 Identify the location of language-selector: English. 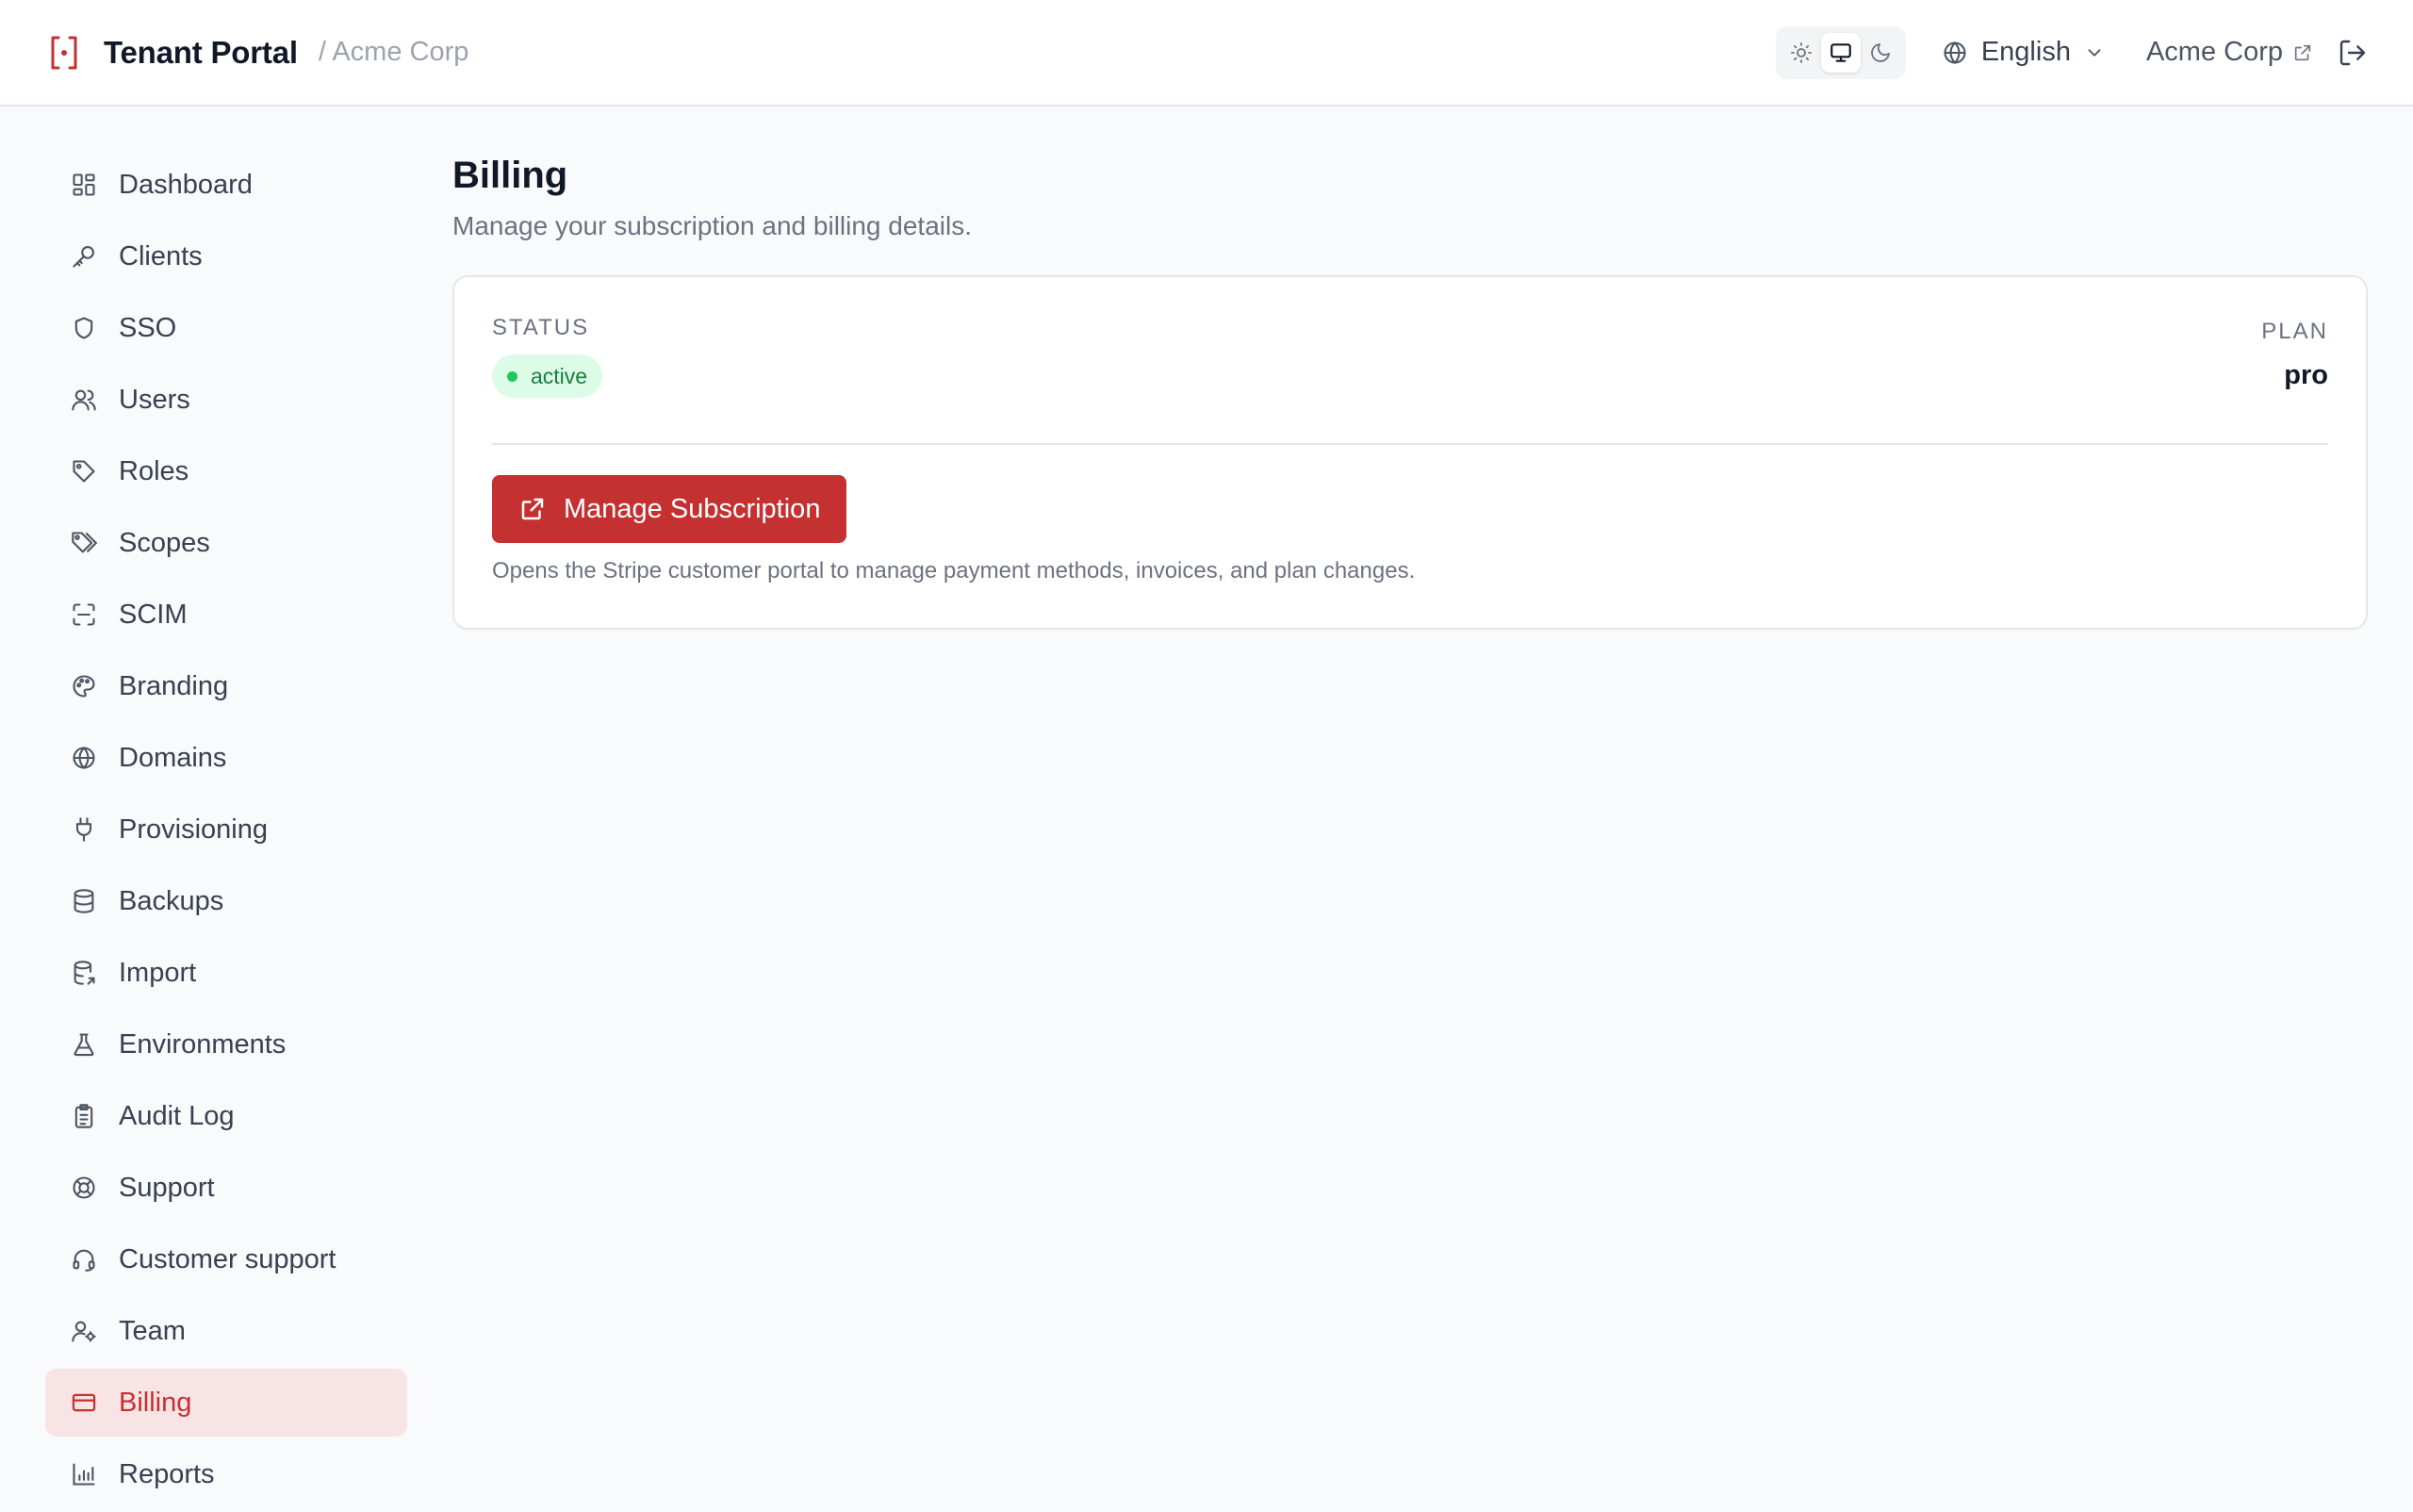
(2024, 53).